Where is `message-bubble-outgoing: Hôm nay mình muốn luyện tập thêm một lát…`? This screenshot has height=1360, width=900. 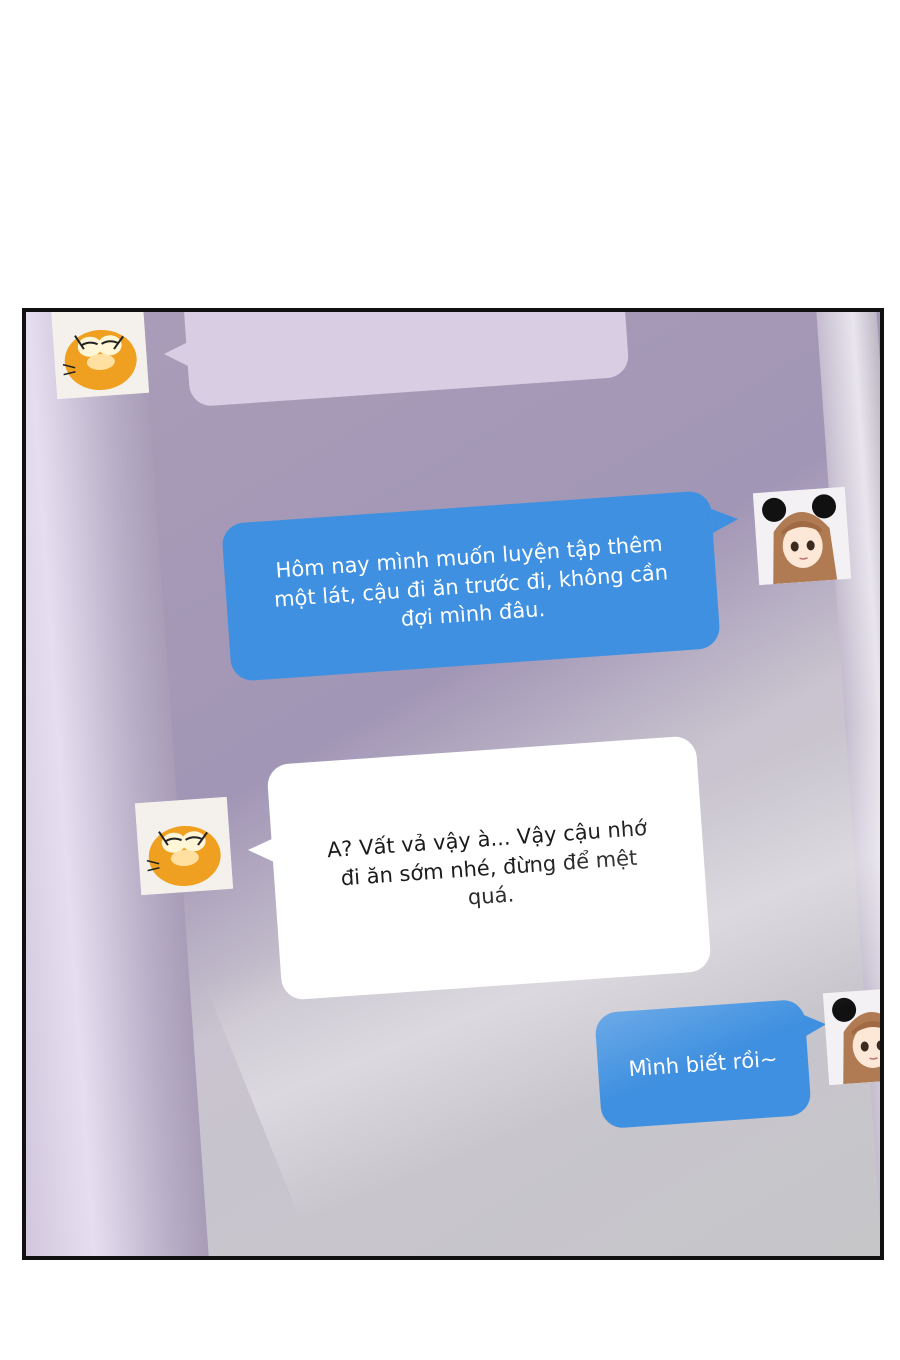 message-bubble-outgoing: Hôm nay mình muốn luyện tập thêm một lát… is located at coordinates (471, 586).